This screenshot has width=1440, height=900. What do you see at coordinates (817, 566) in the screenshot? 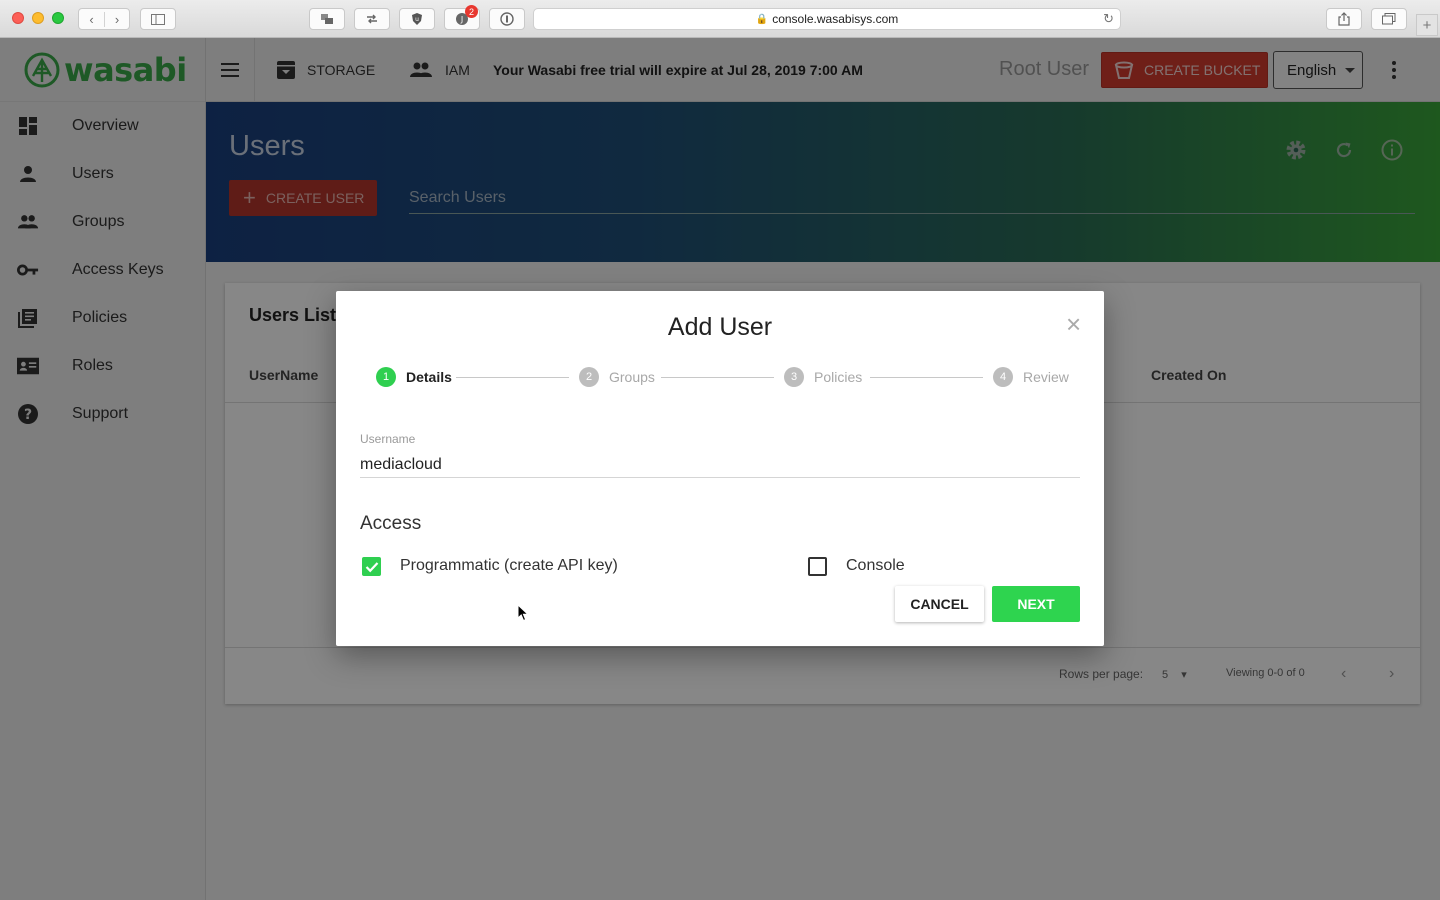
I see `console-checkbox` at bounding box center [817, 566].